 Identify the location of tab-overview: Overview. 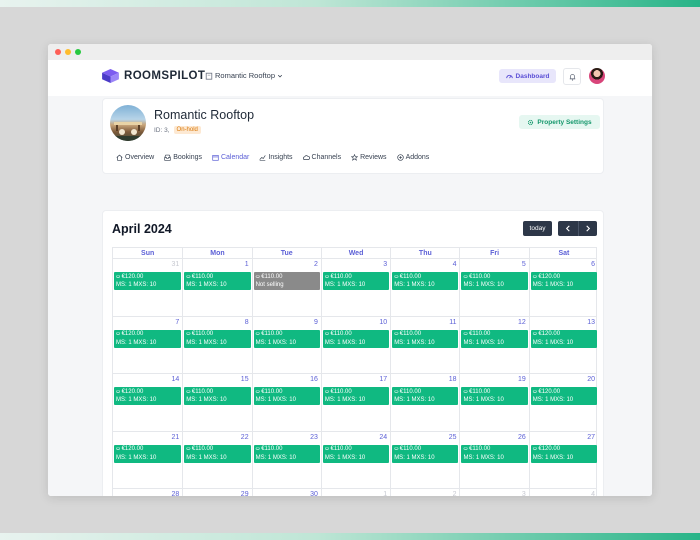
(135, 157).